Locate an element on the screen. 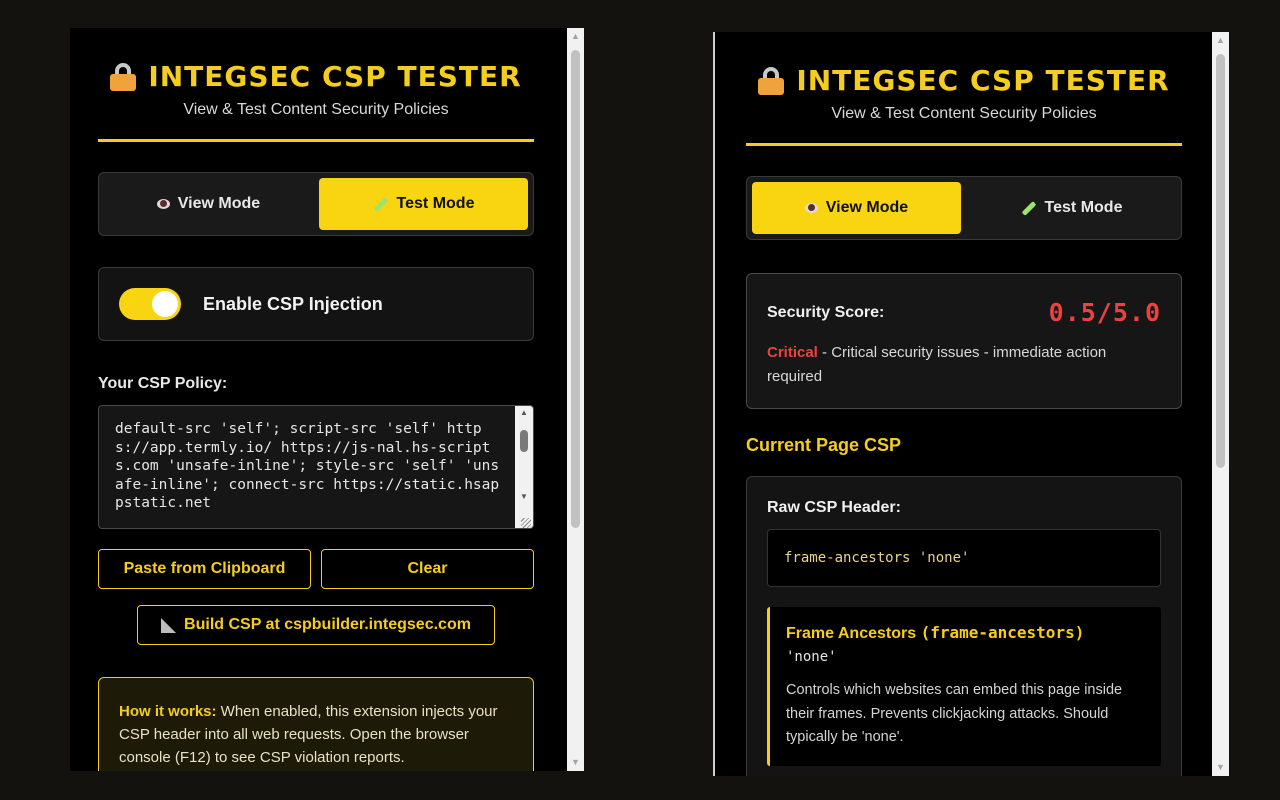 The image size is (1280, 800). switch-knob is located at coordinates (165, 304).